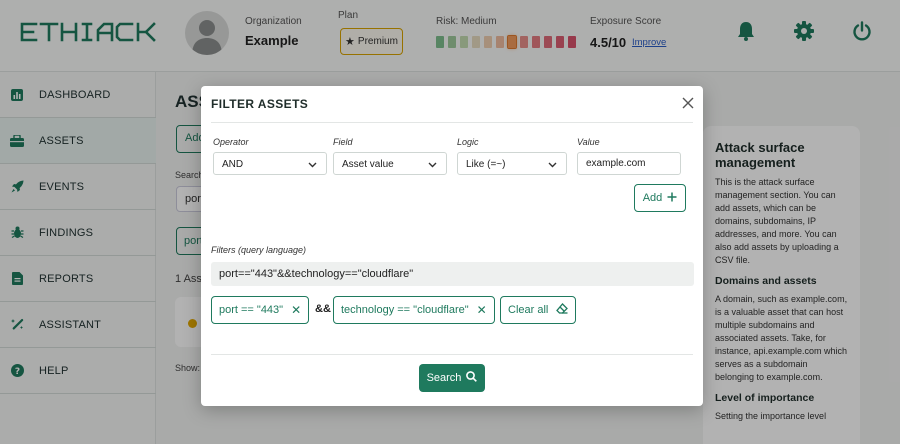 The width and height of the screenshot is (900, 444). Describe the element at coordinates (260, 104) in the screenshot. I see `modal-title: FILTER ASSETS` at that location.